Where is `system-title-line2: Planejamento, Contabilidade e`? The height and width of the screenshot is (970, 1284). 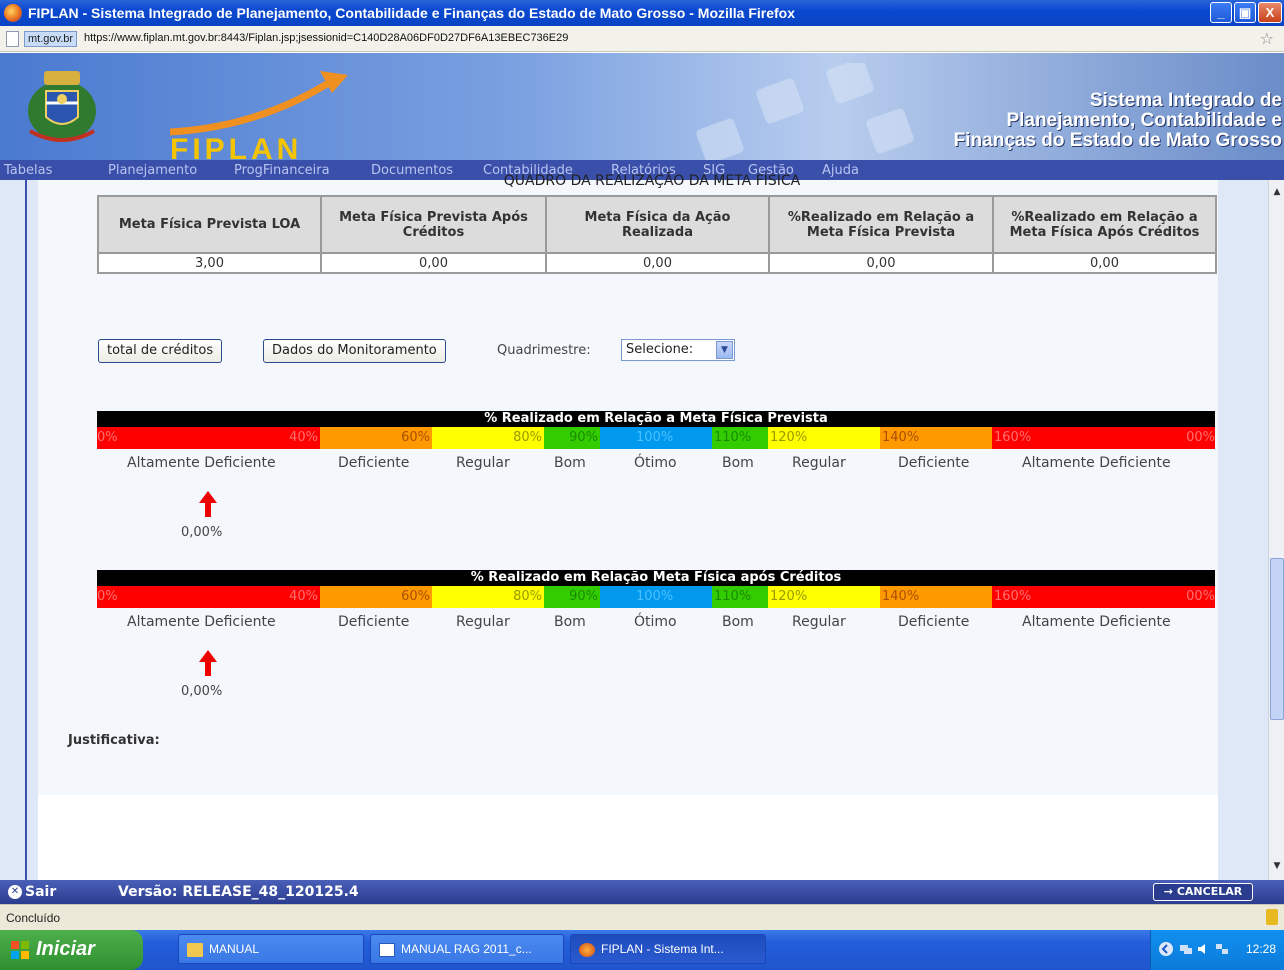
system-title-line2: Planejamento, Contabilidade e is located at coordinates (1144, 120).